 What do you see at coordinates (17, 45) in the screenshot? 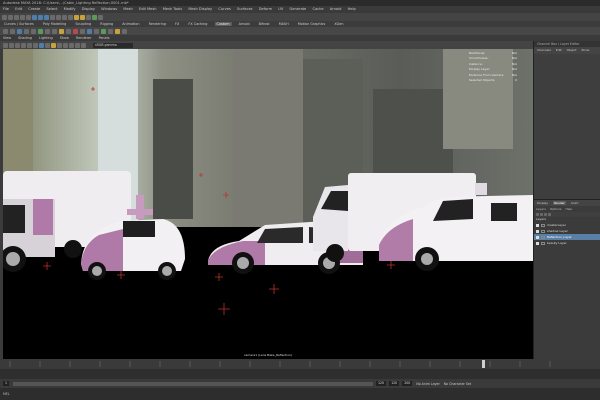
I see `bookmark-icon` at bounding box center [17, 45].